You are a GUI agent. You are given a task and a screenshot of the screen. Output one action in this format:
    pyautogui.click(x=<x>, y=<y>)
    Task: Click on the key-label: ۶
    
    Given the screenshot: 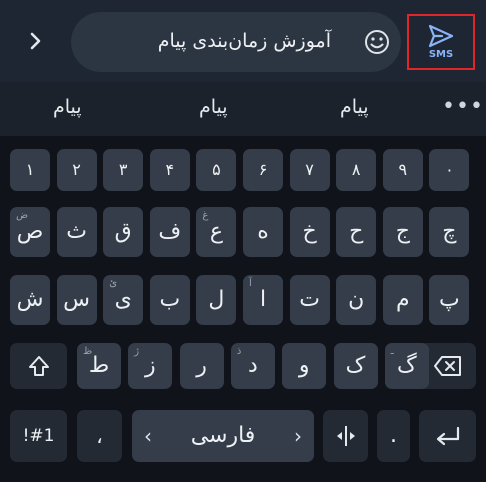 What is the action you would take?
    pyautogui.click(x=263, y=169)
    